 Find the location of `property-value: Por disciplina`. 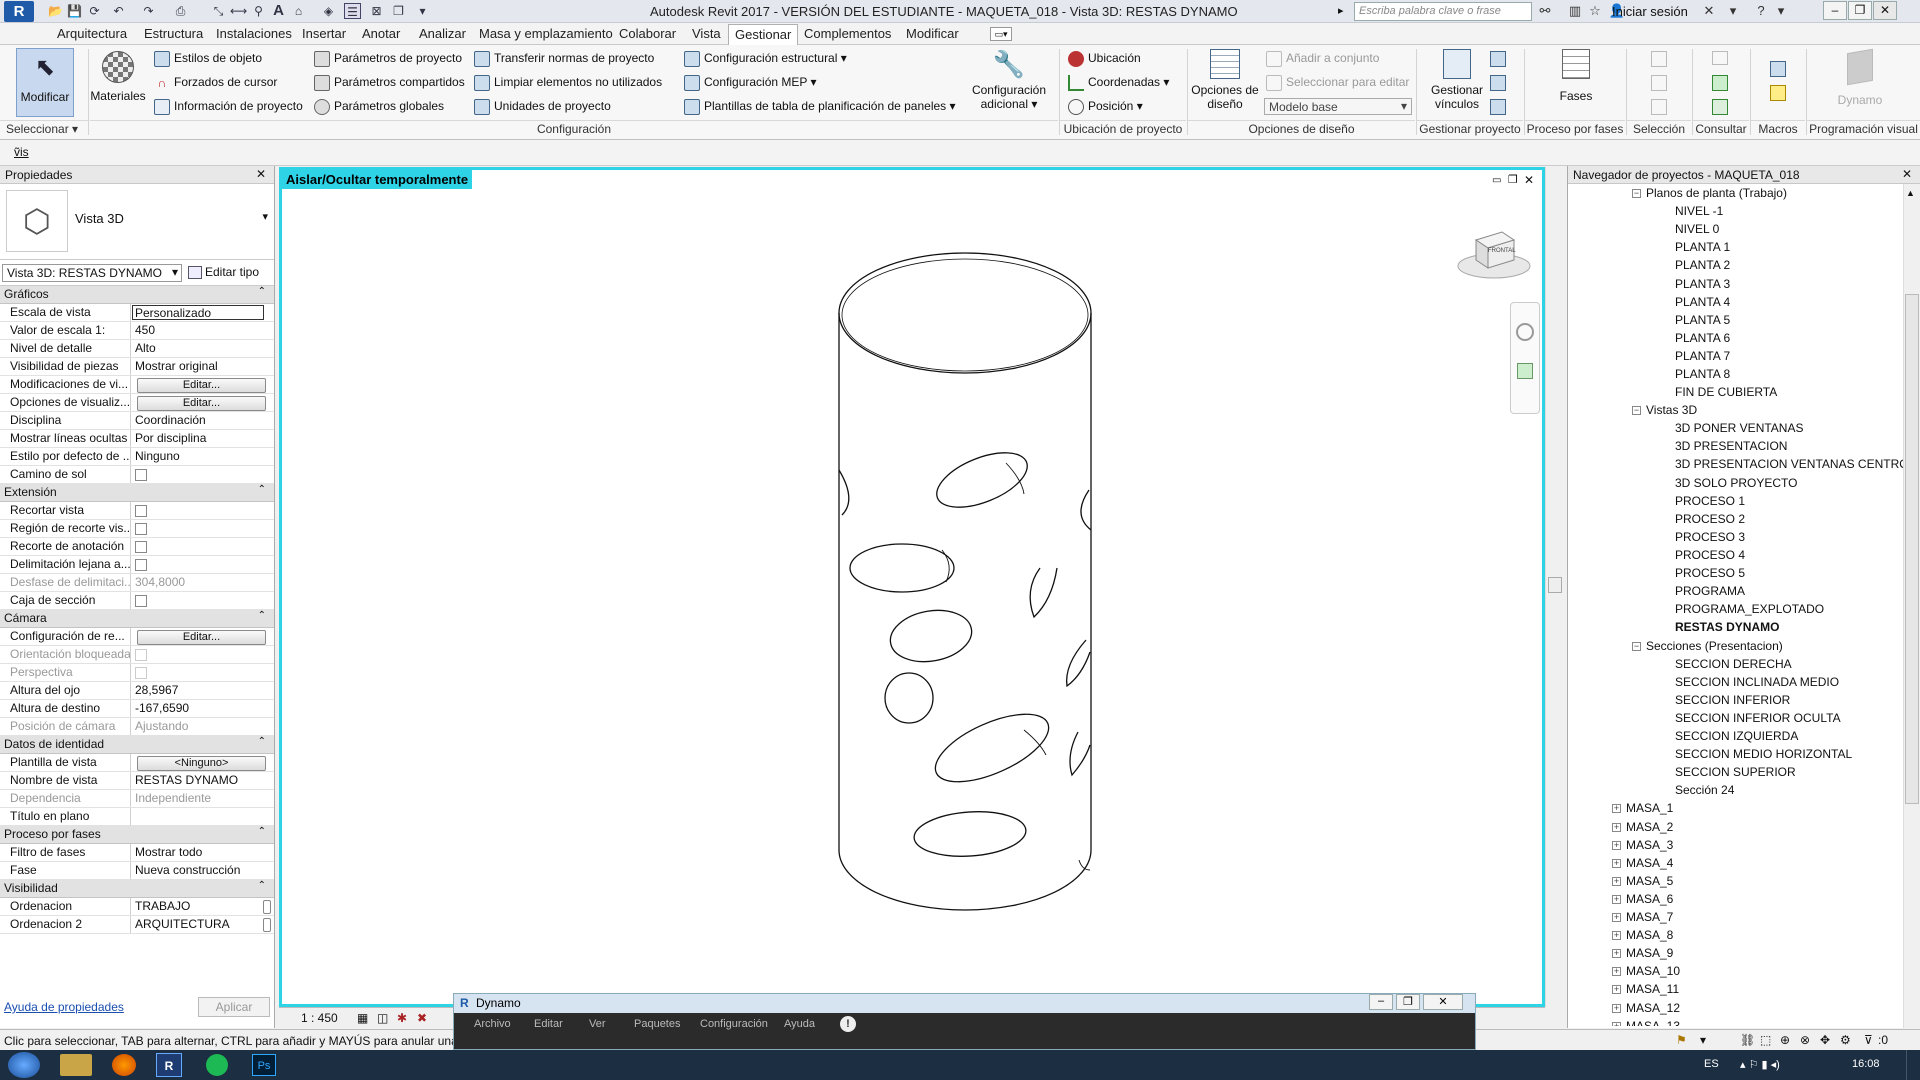

property-value: Por disciplina is located at coordinates (202, 438).